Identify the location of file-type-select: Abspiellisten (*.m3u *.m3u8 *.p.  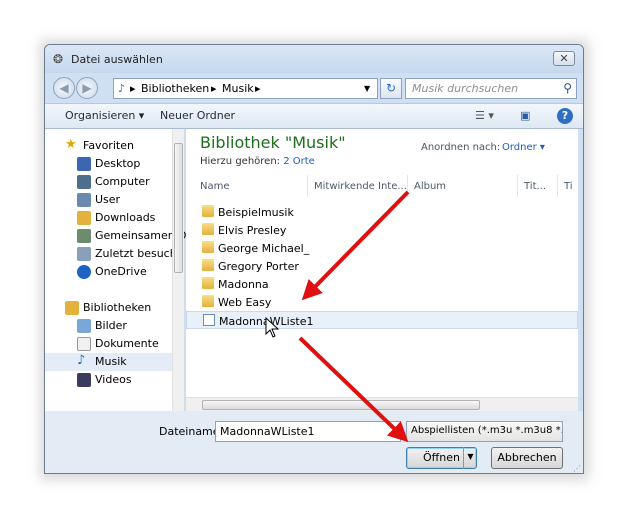
(484, 431).